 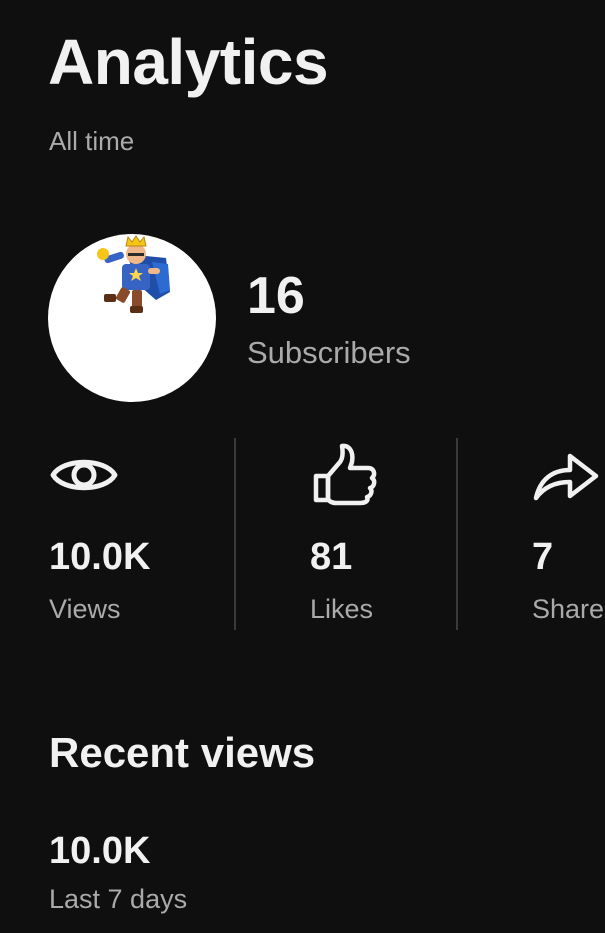 I want to click on avatar, so click(x=132, y=318).